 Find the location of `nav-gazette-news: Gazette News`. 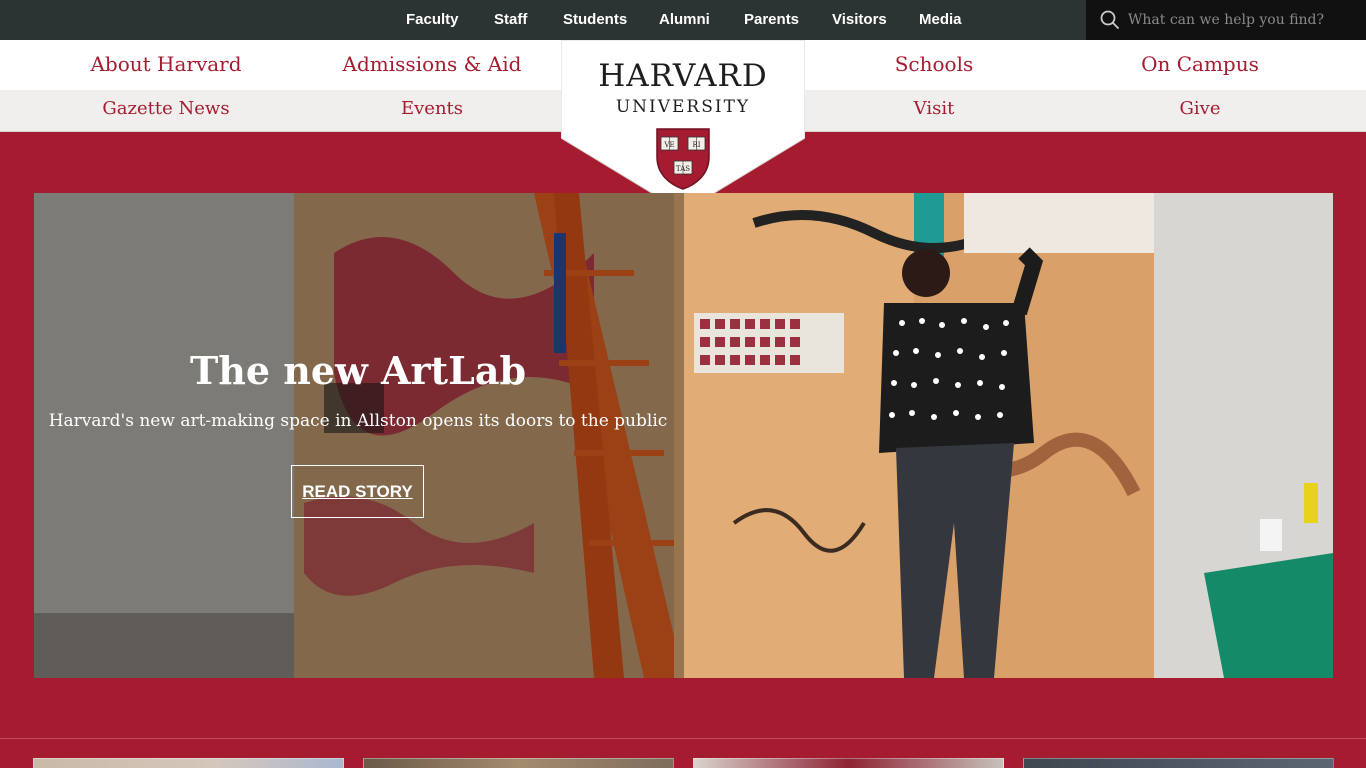

nav-gazette-news: Gazette News is located at coordinates (165, 108).